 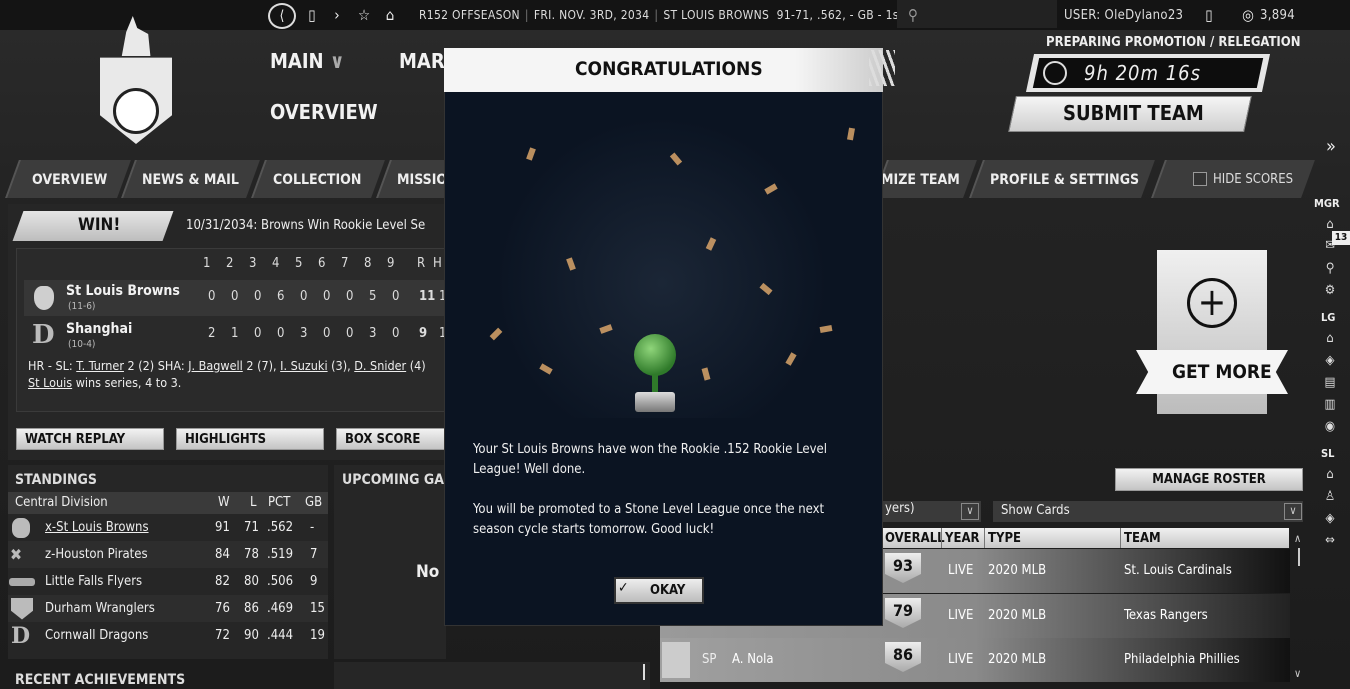 What do you see at coordinates (93, 581) in the screenshot?
I see `standings-team: Little Falls Flyers` at bounding box center [93, 581].